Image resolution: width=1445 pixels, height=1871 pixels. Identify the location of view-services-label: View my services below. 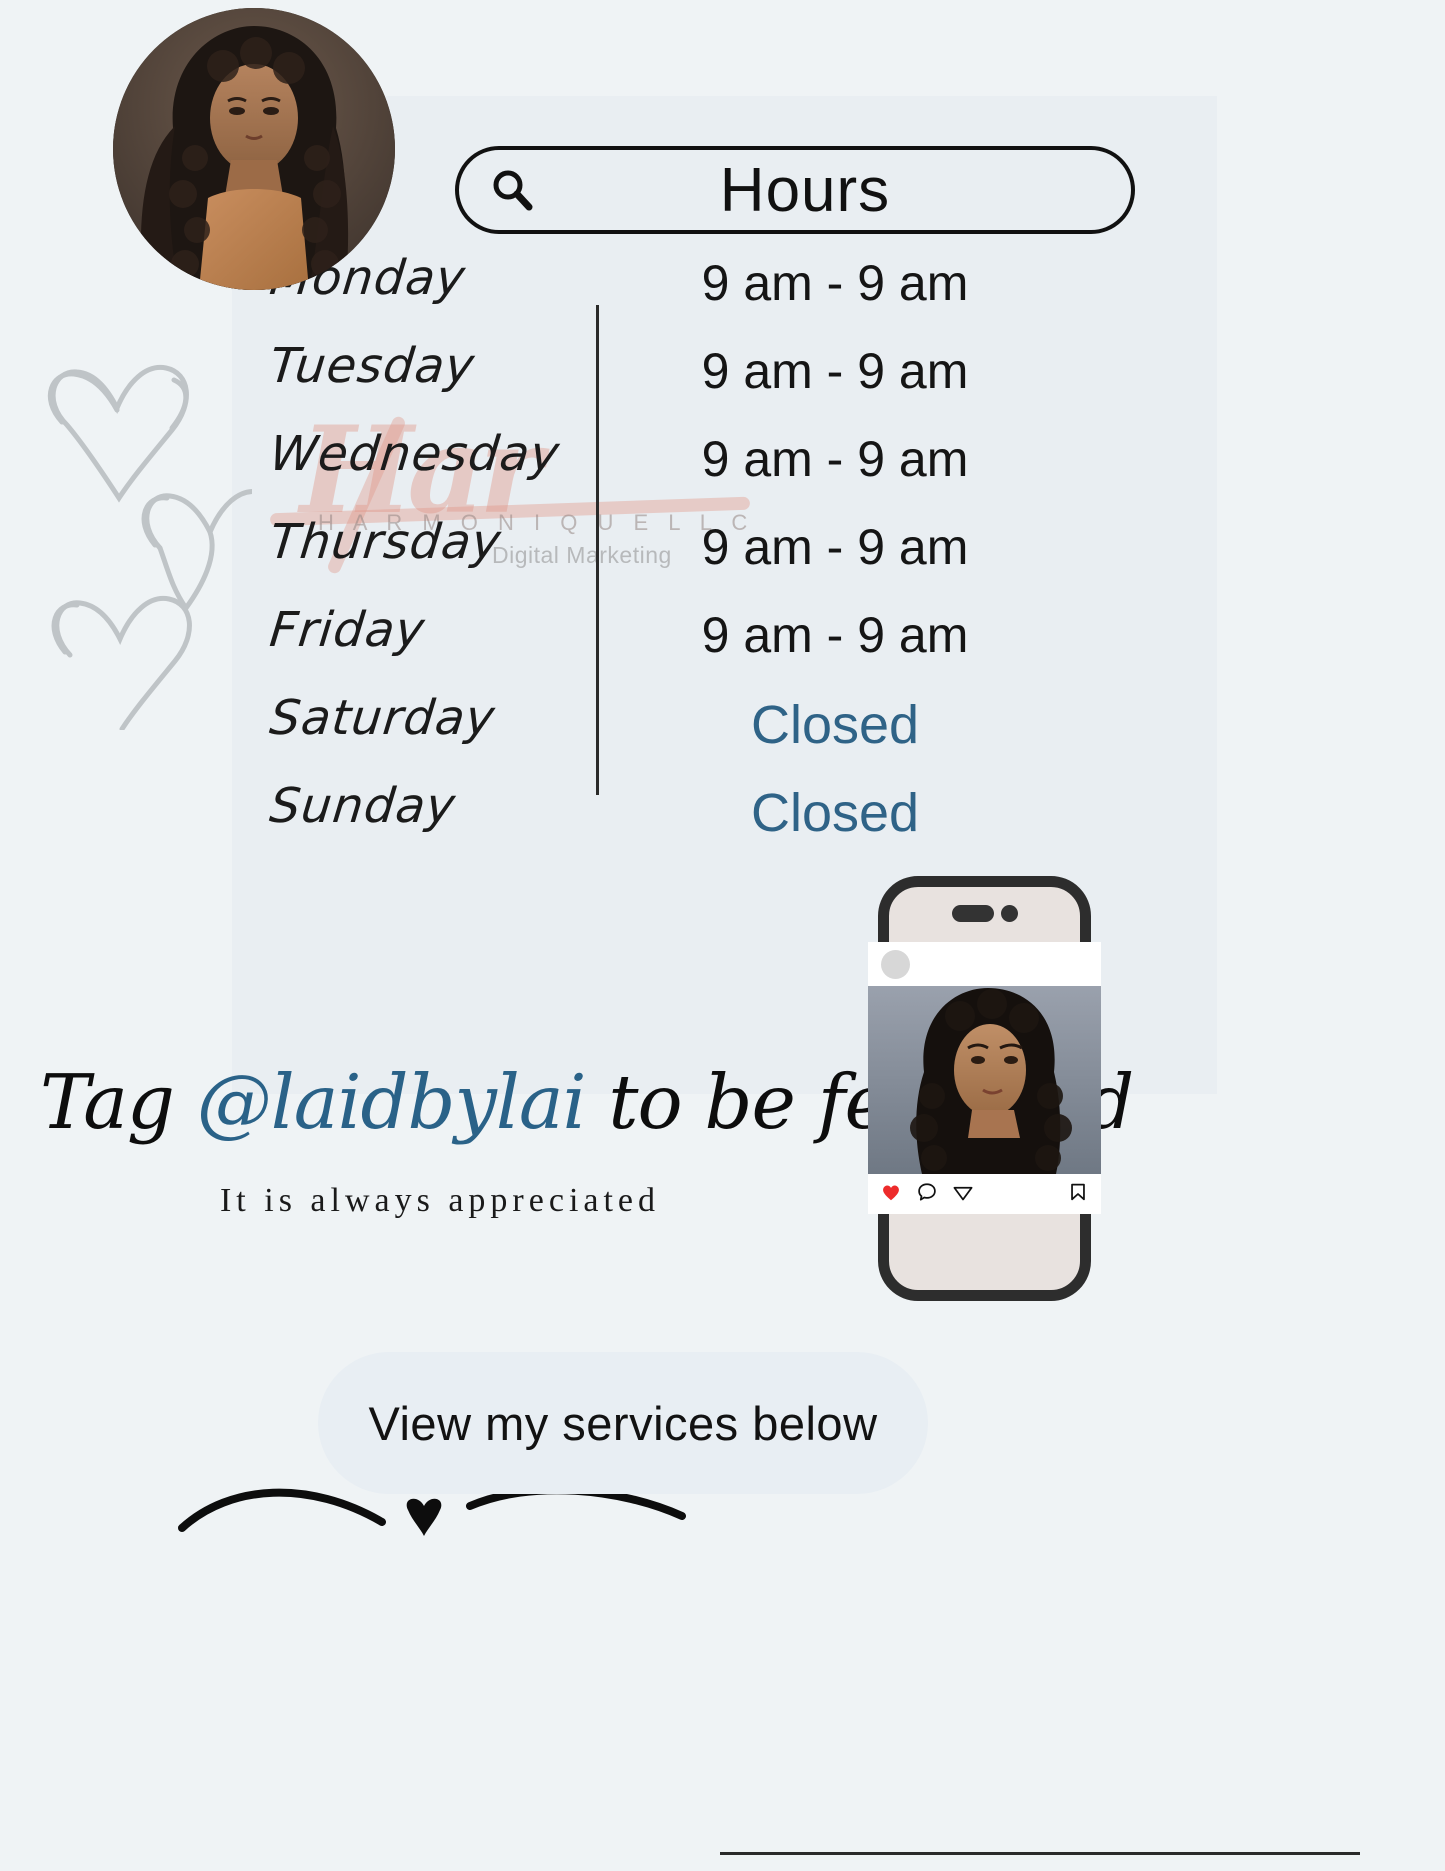
(623, 1423).